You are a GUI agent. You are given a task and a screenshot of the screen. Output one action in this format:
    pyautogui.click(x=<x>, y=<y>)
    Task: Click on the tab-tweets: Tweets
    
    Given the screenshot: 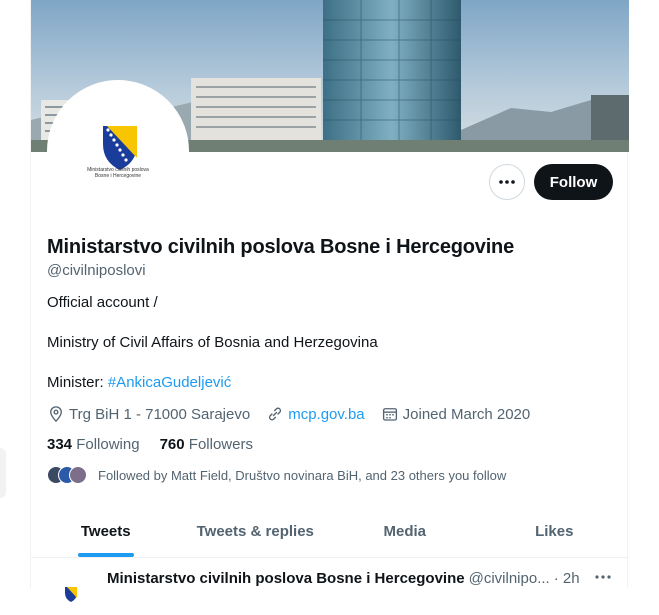 What is the action you would take?
    pyautogui.click(x=106, y=531)
    